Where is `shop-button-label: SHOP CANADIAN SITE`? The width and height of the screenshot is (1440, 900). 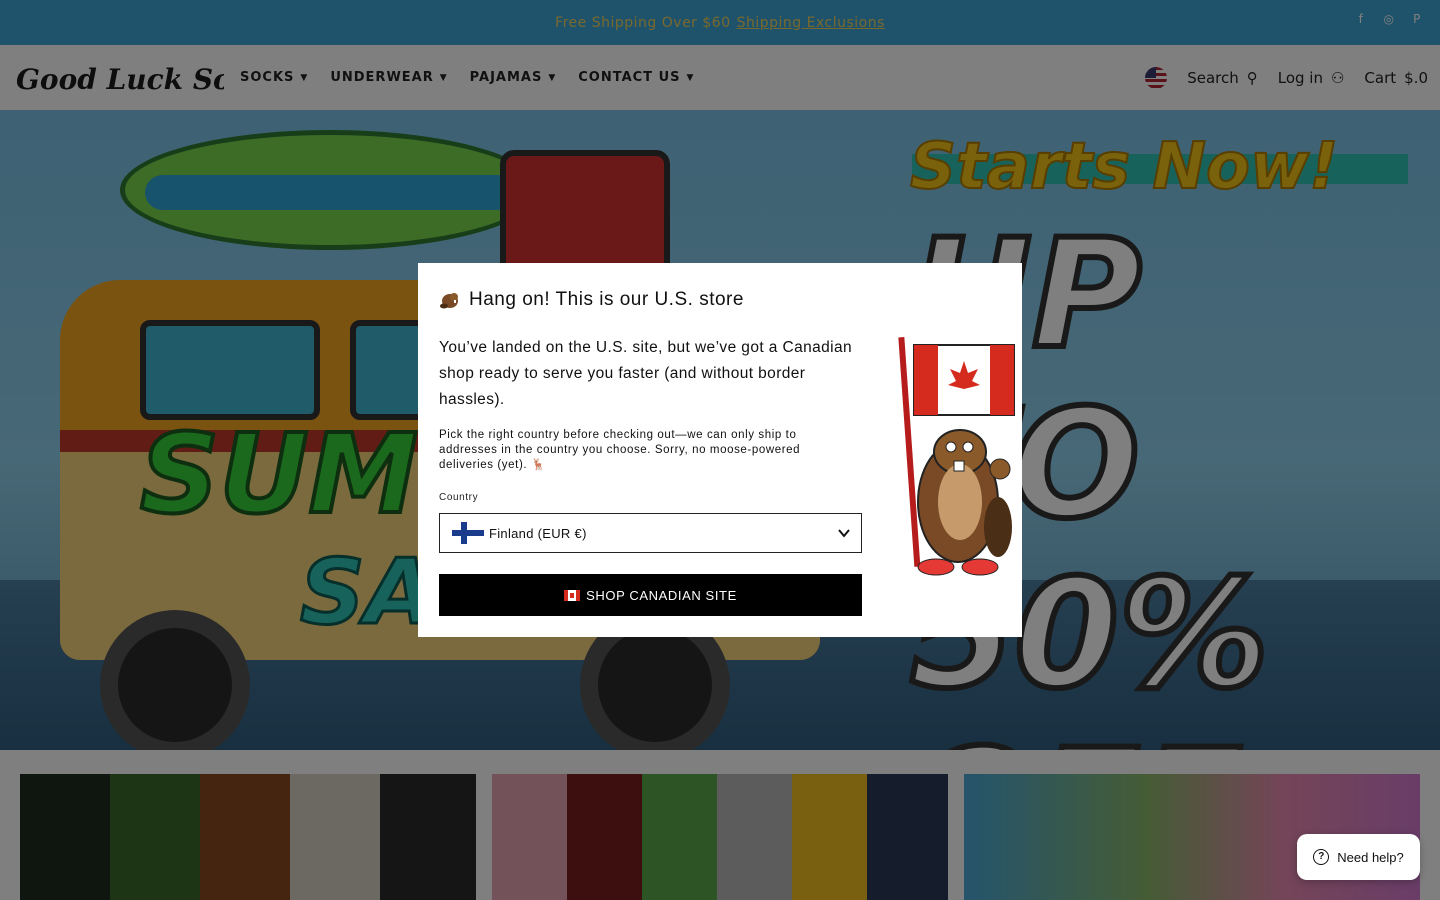 shop-button-label: SHOP CANADIAN SITE is located at coordinates (661, 595).